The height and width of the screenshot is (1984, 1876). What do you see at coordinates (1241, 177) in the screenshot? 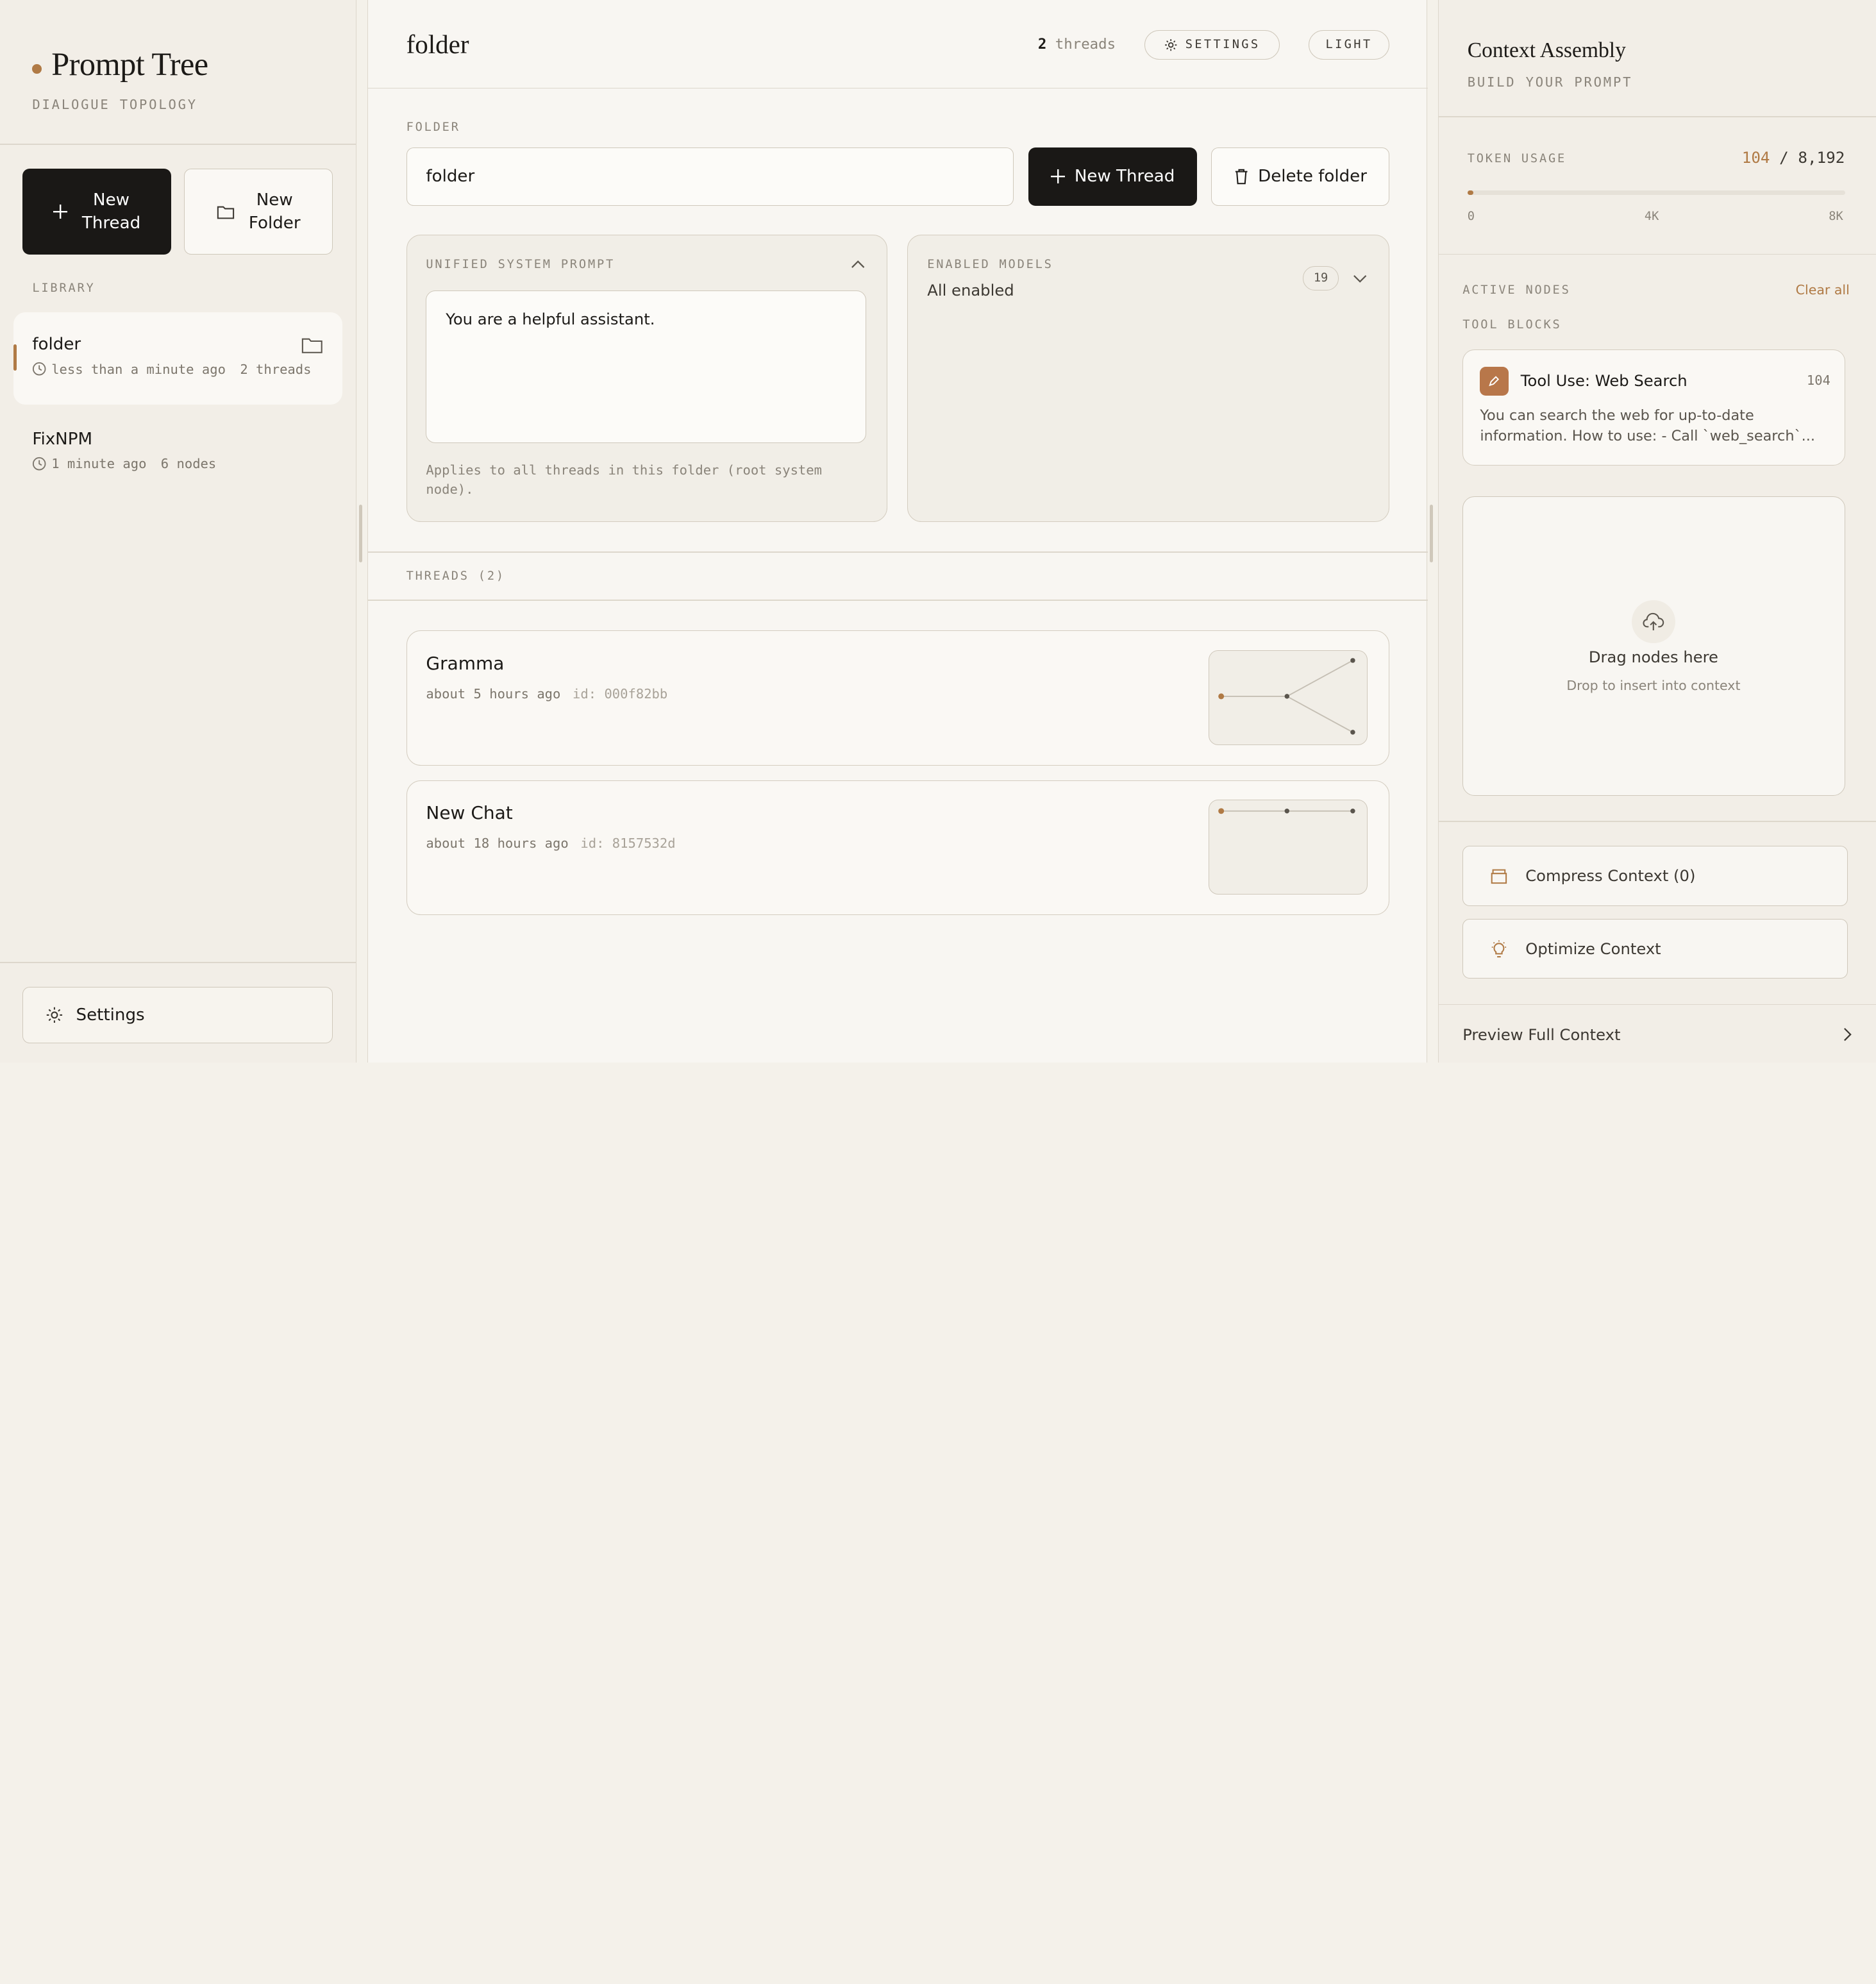
I see `trash-icon` at bounding box center [1241, 177].